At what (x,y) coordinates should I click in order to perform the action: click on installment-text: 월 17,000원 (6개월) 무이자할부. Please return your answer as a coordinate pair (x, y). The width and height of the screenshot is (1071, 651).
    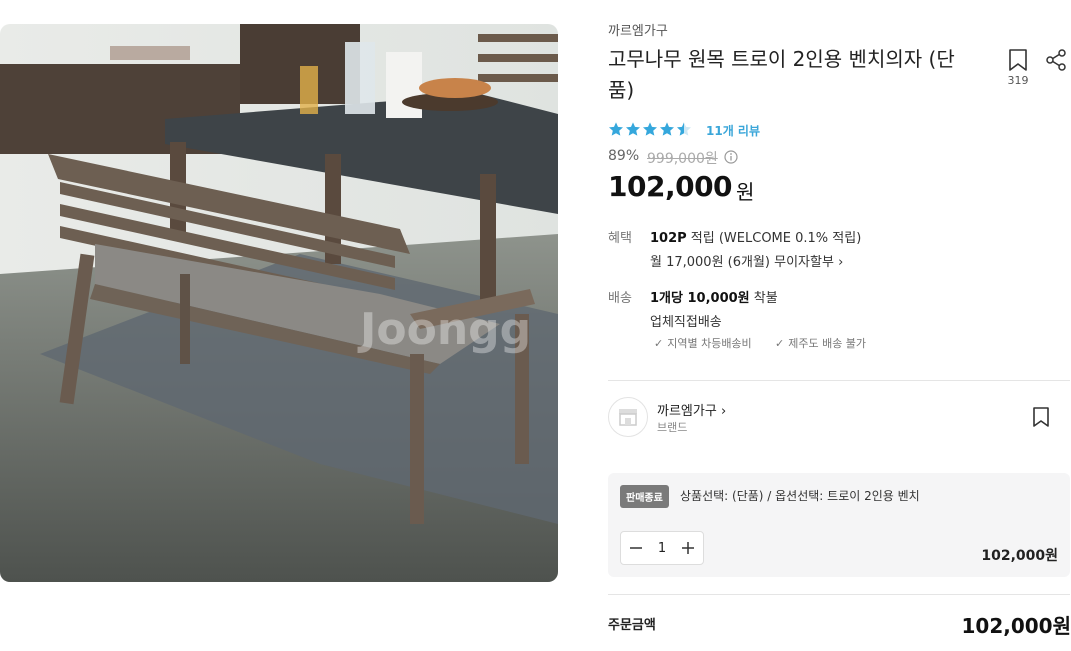
    Looking at the image, I should click on (742, 262).